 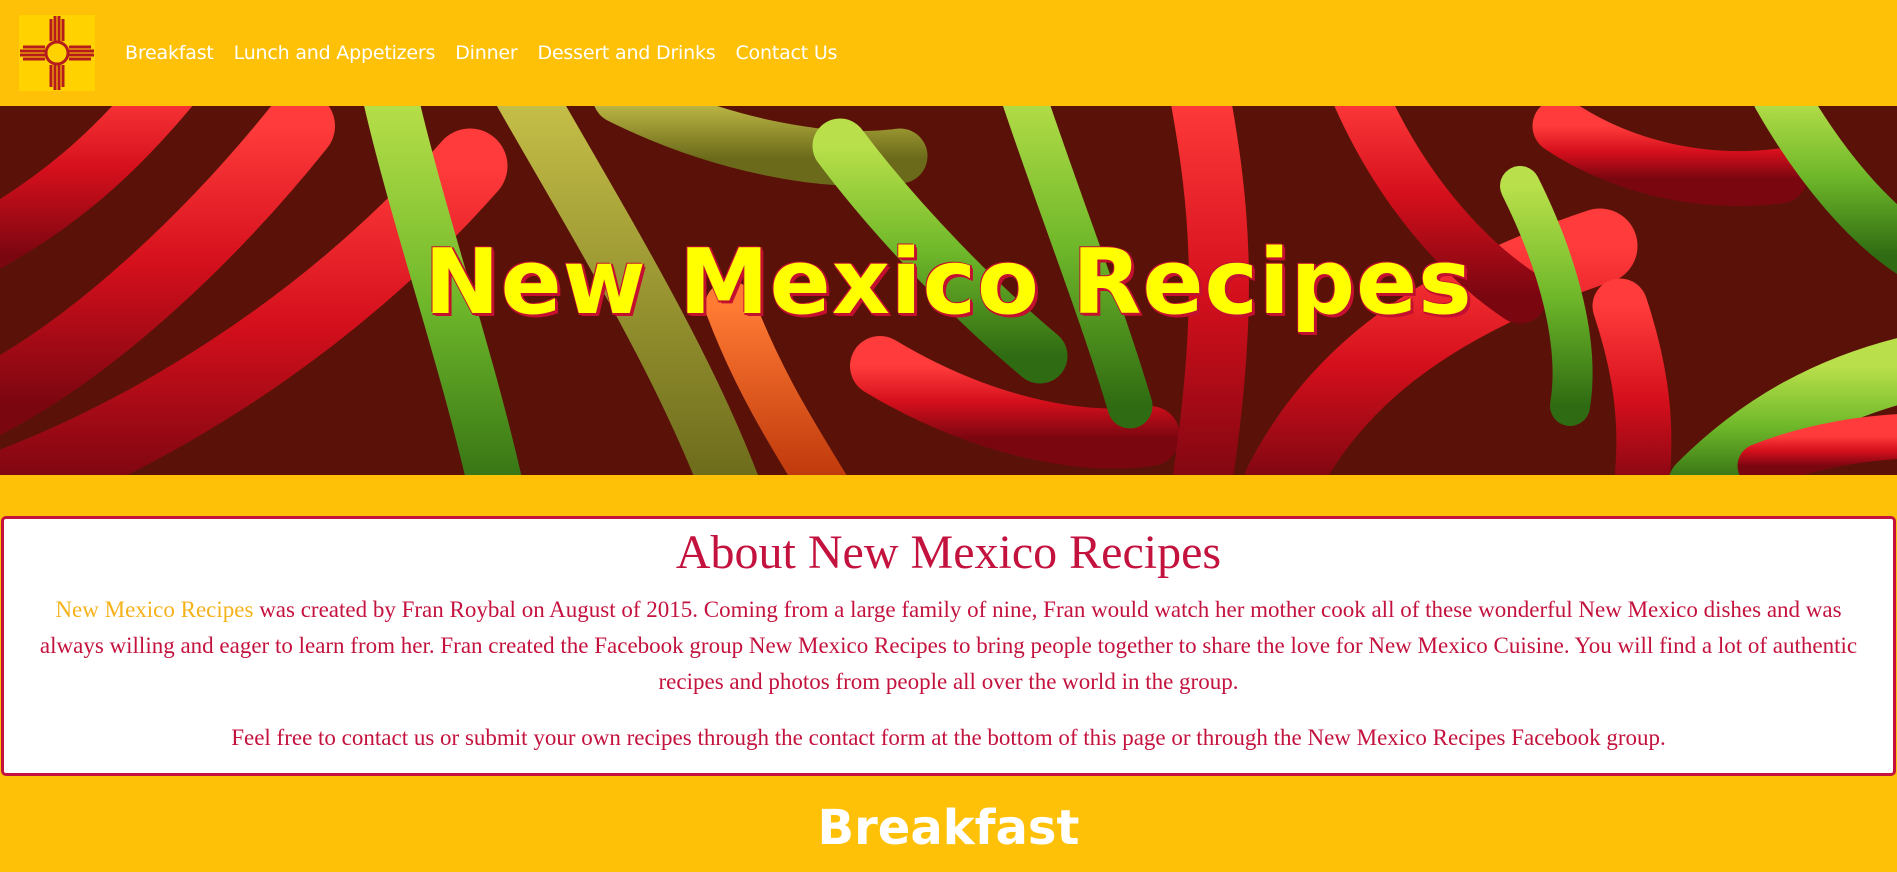 What do you see at coordinates (335, 53) in the screenshot?
I see `nav-lunch-appetizers-link: Lunch and Appetizers` at bounding box center [335, 53].